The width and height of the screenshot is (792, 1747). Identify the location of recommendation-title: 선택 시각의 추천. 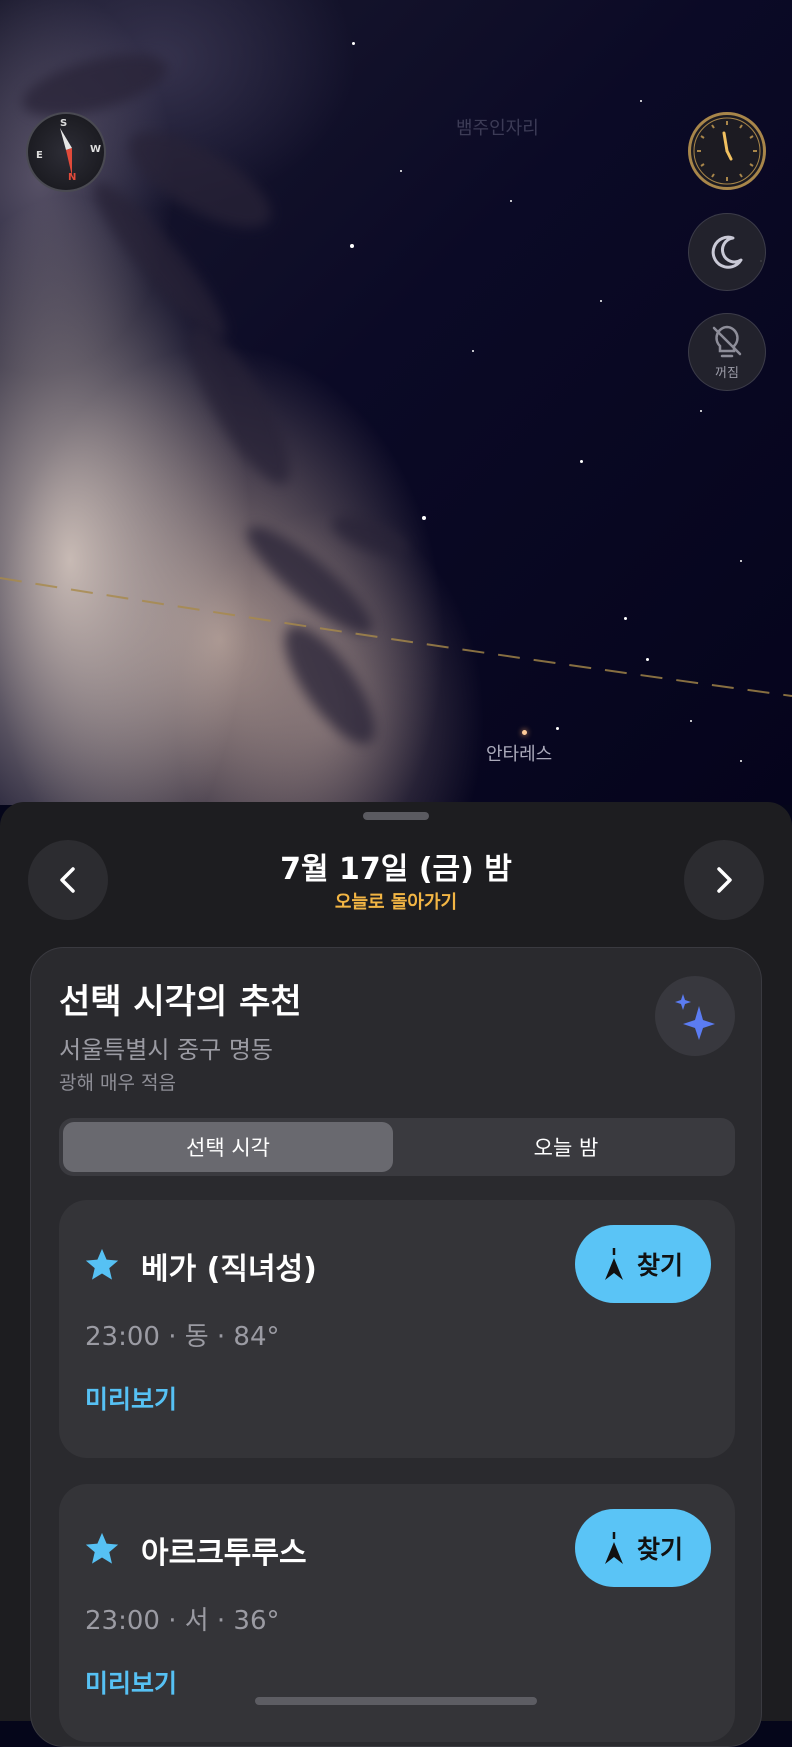
(180, 1002).